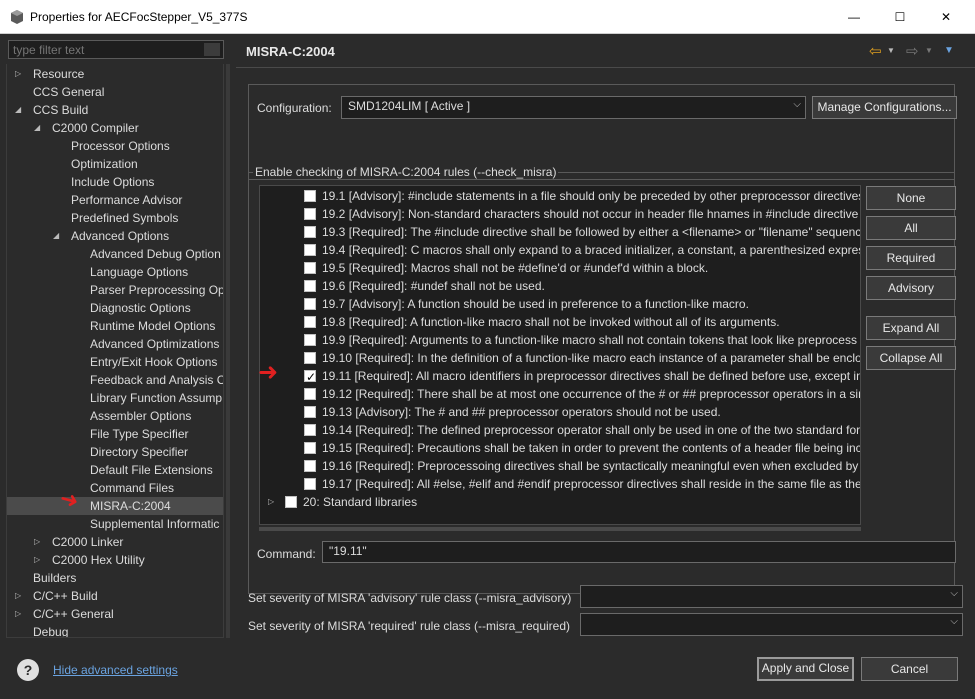  What do you see at coordinates (854, 17) in the screenshot?
I see `minimize-button: —` at bounding box center [854, 17].